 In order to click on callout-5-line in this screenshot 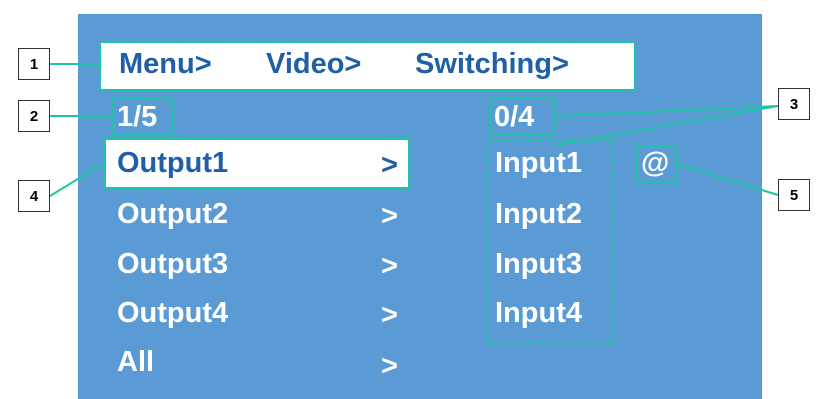, I will do `click(728, 179)`.